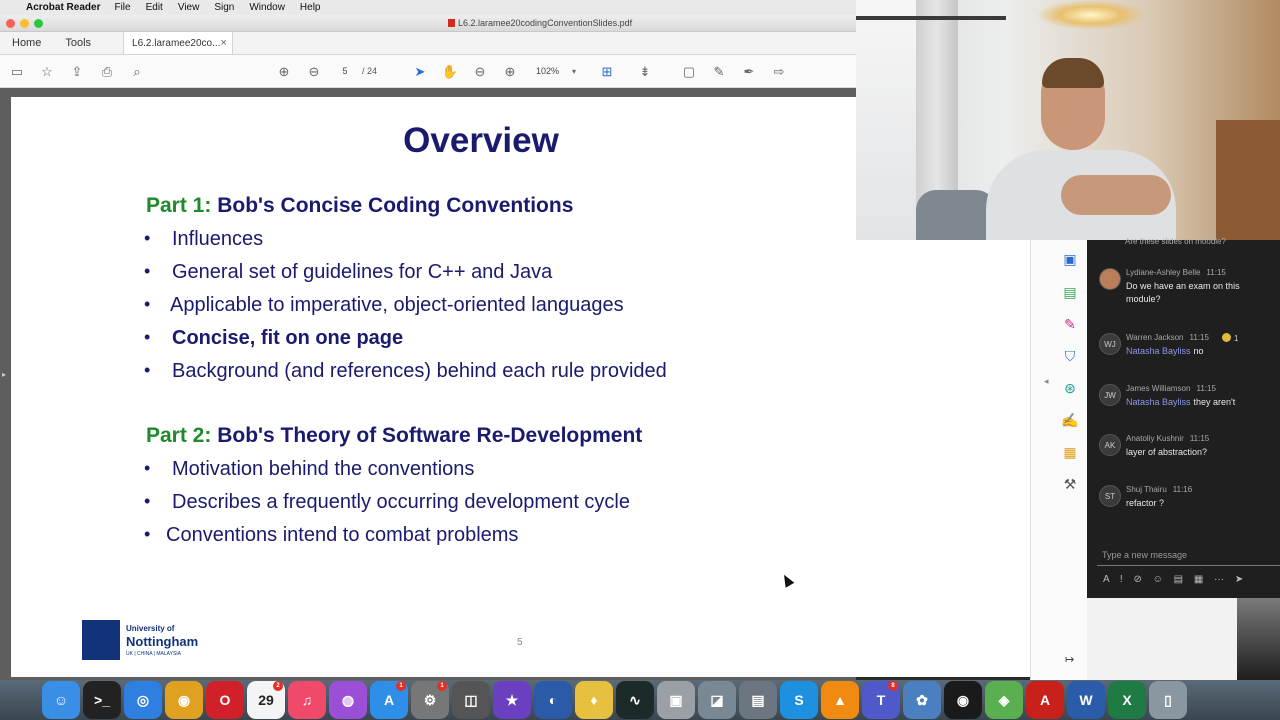 This screenshot has width=1280, height=720. I want to click on avatar: WJ, so click(1110, 344).